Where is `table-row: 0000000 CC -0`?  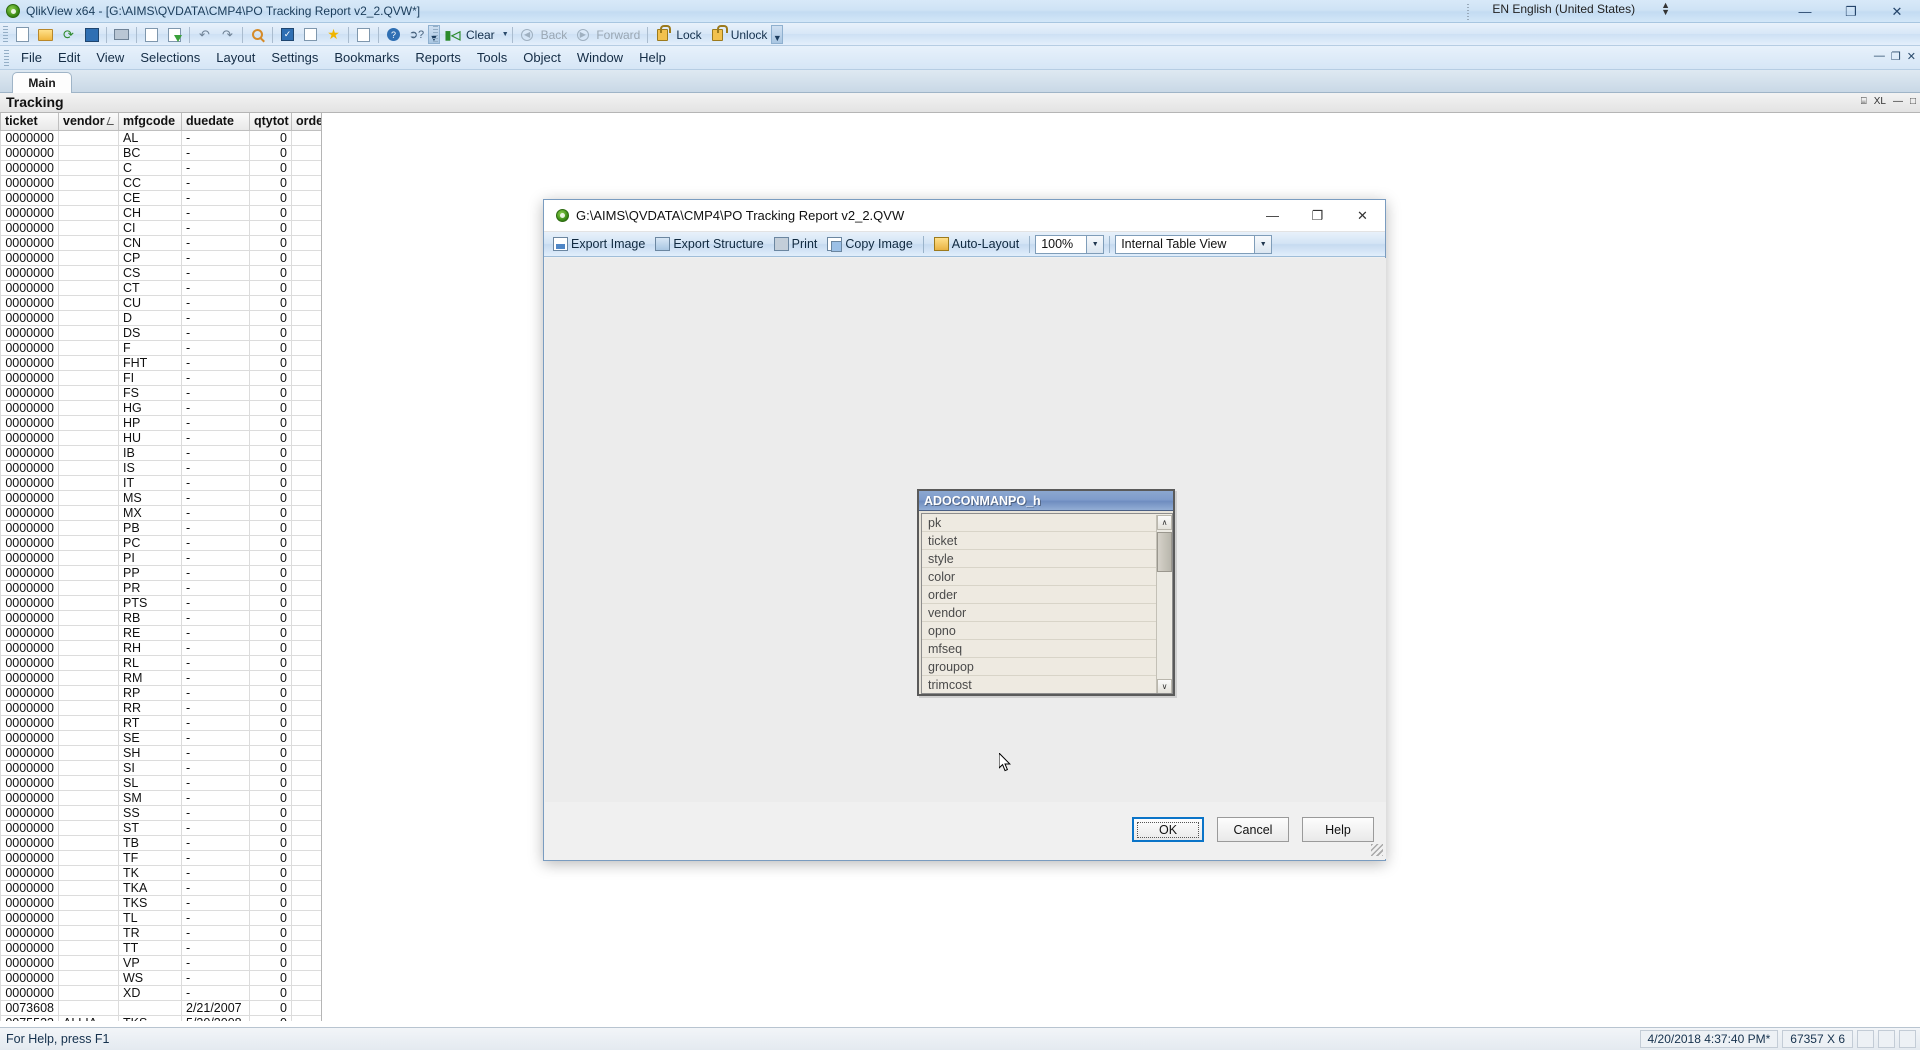
table-row: 0000000 CC -0 is located at coordinates (160, 182).